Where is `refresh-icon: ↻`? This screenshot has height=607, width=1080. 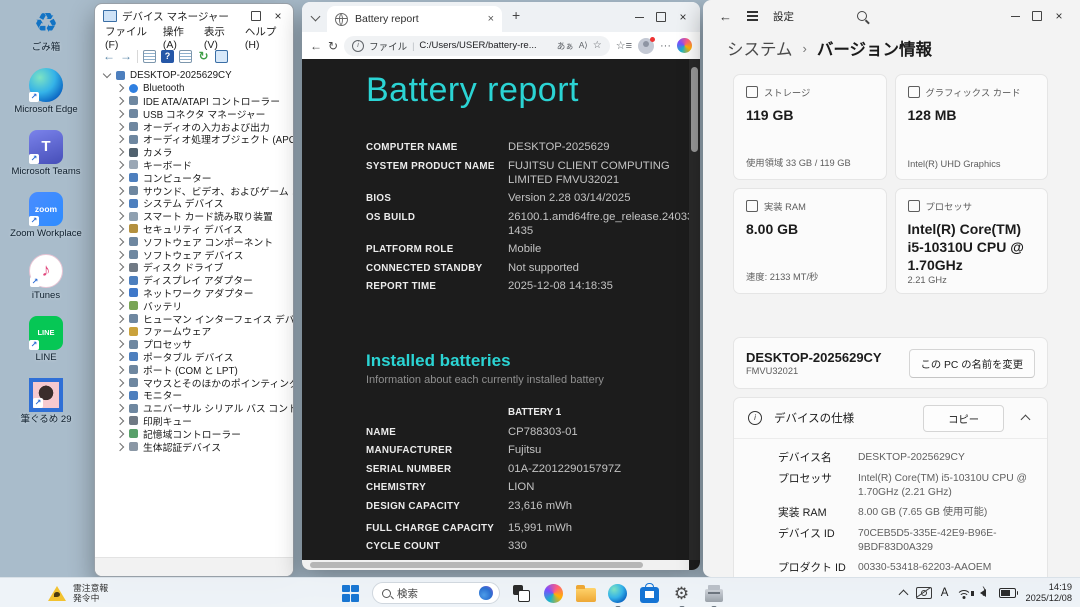
refresh-icon: ↻ is located at coordinates (333, 46).